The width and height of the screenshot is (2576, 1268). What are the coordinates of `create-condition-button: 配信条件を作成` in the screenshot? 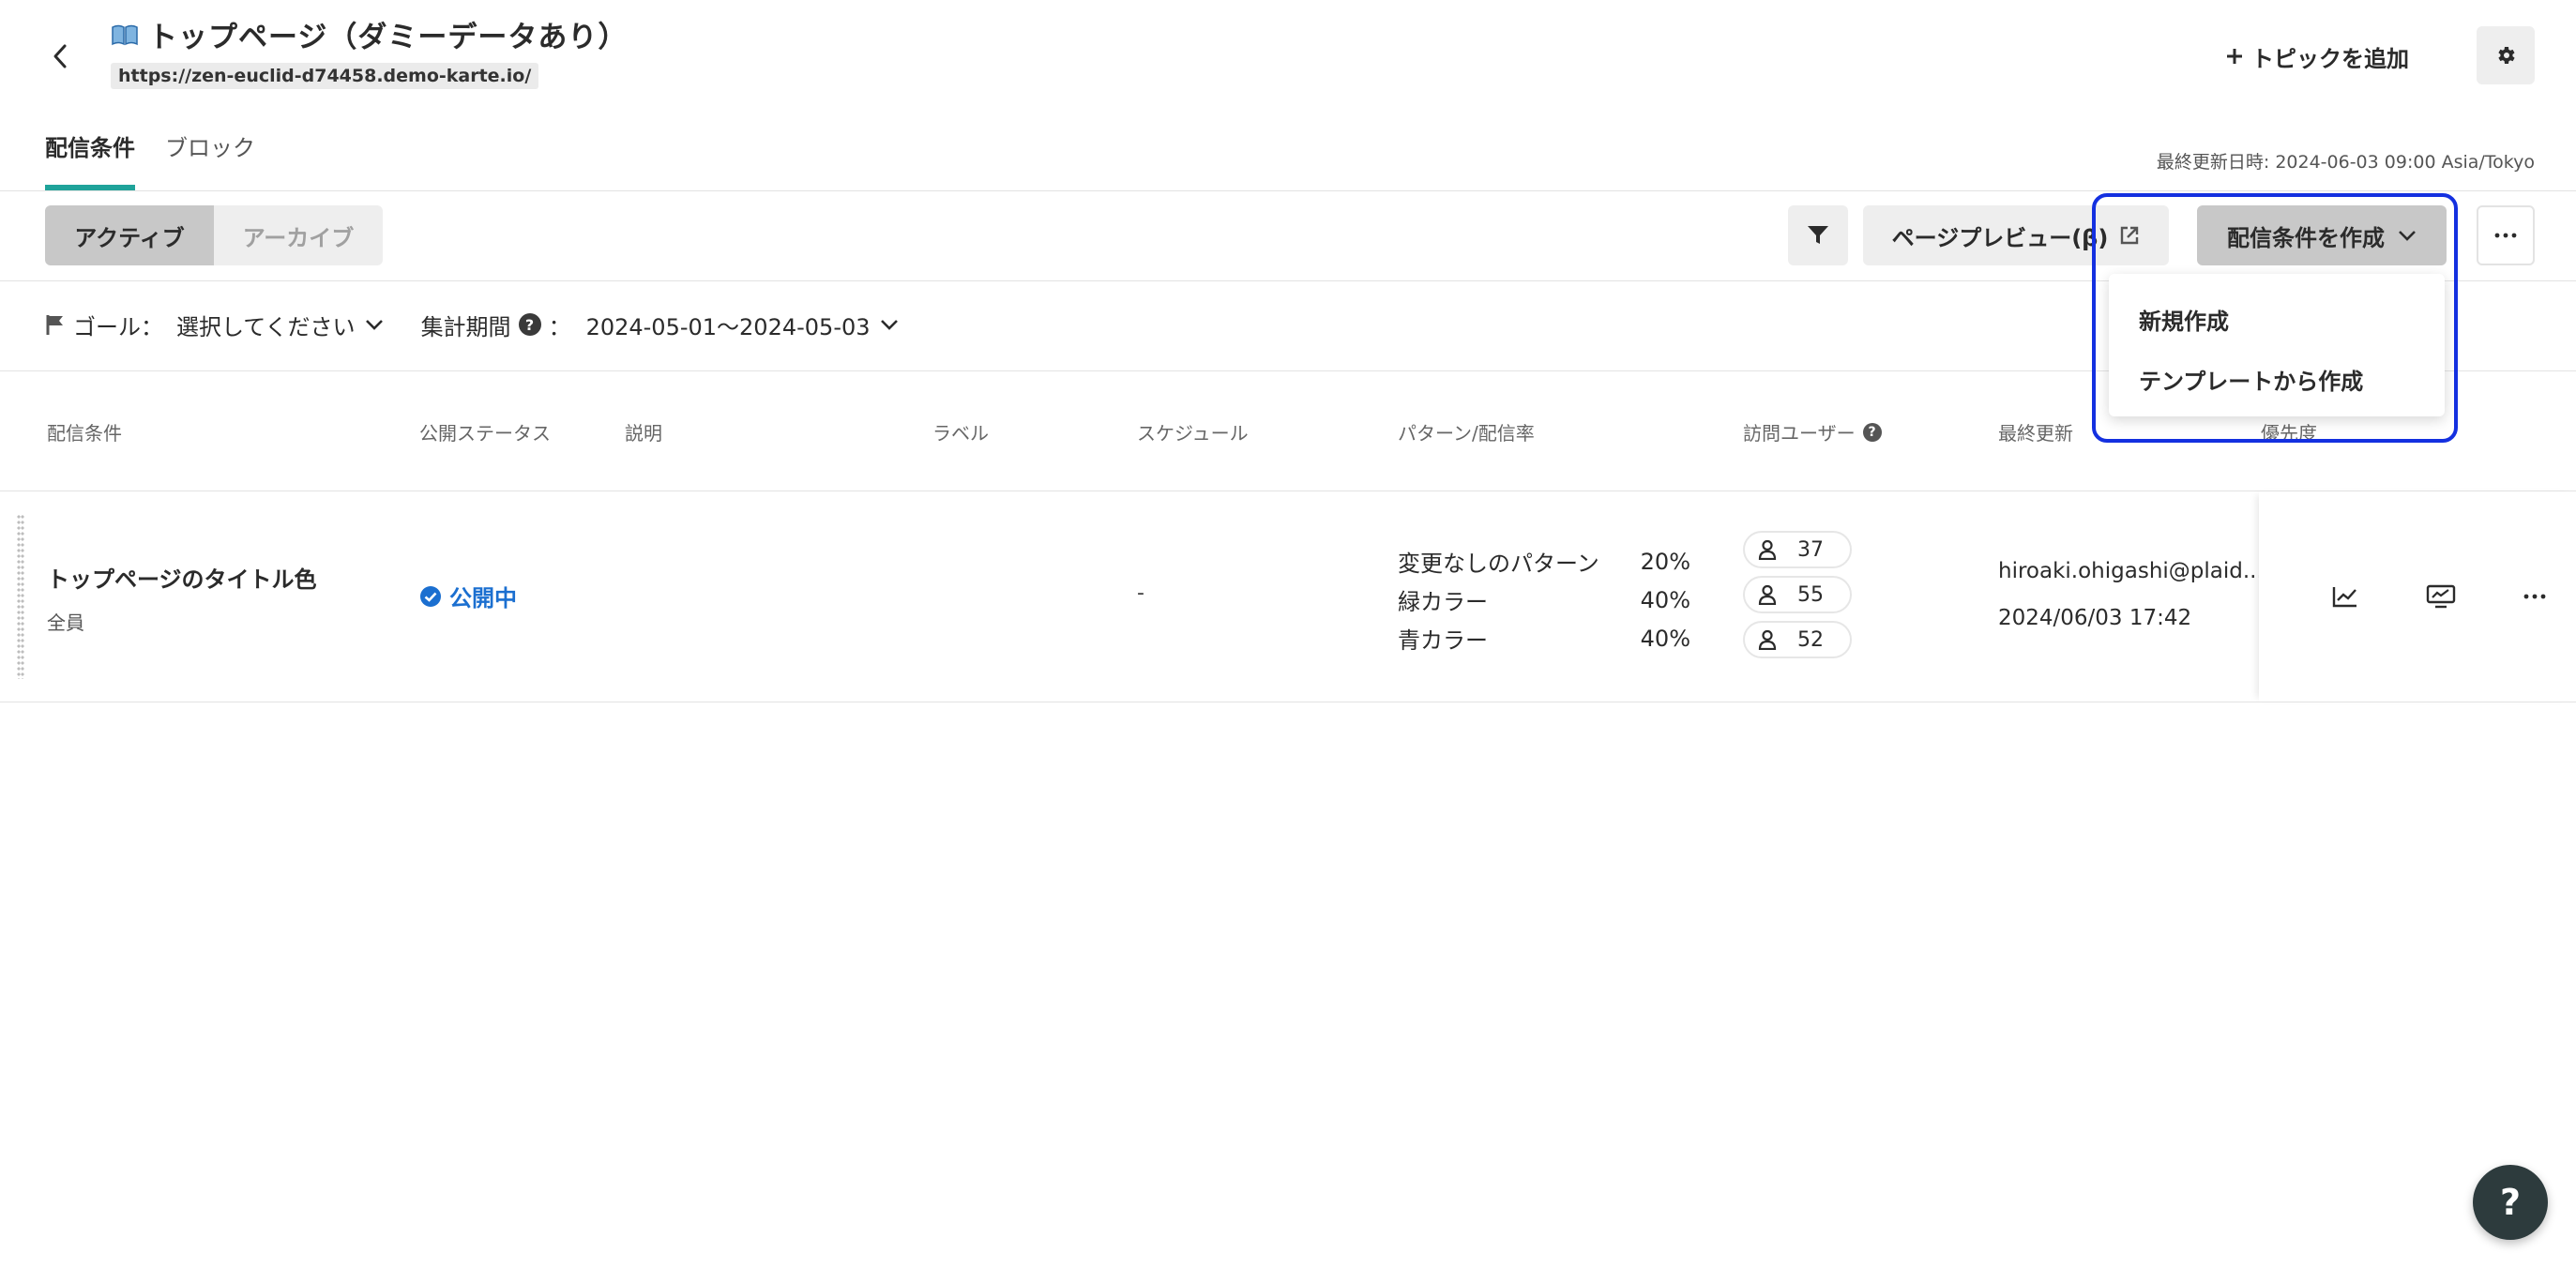 It's located at (2322, 235).